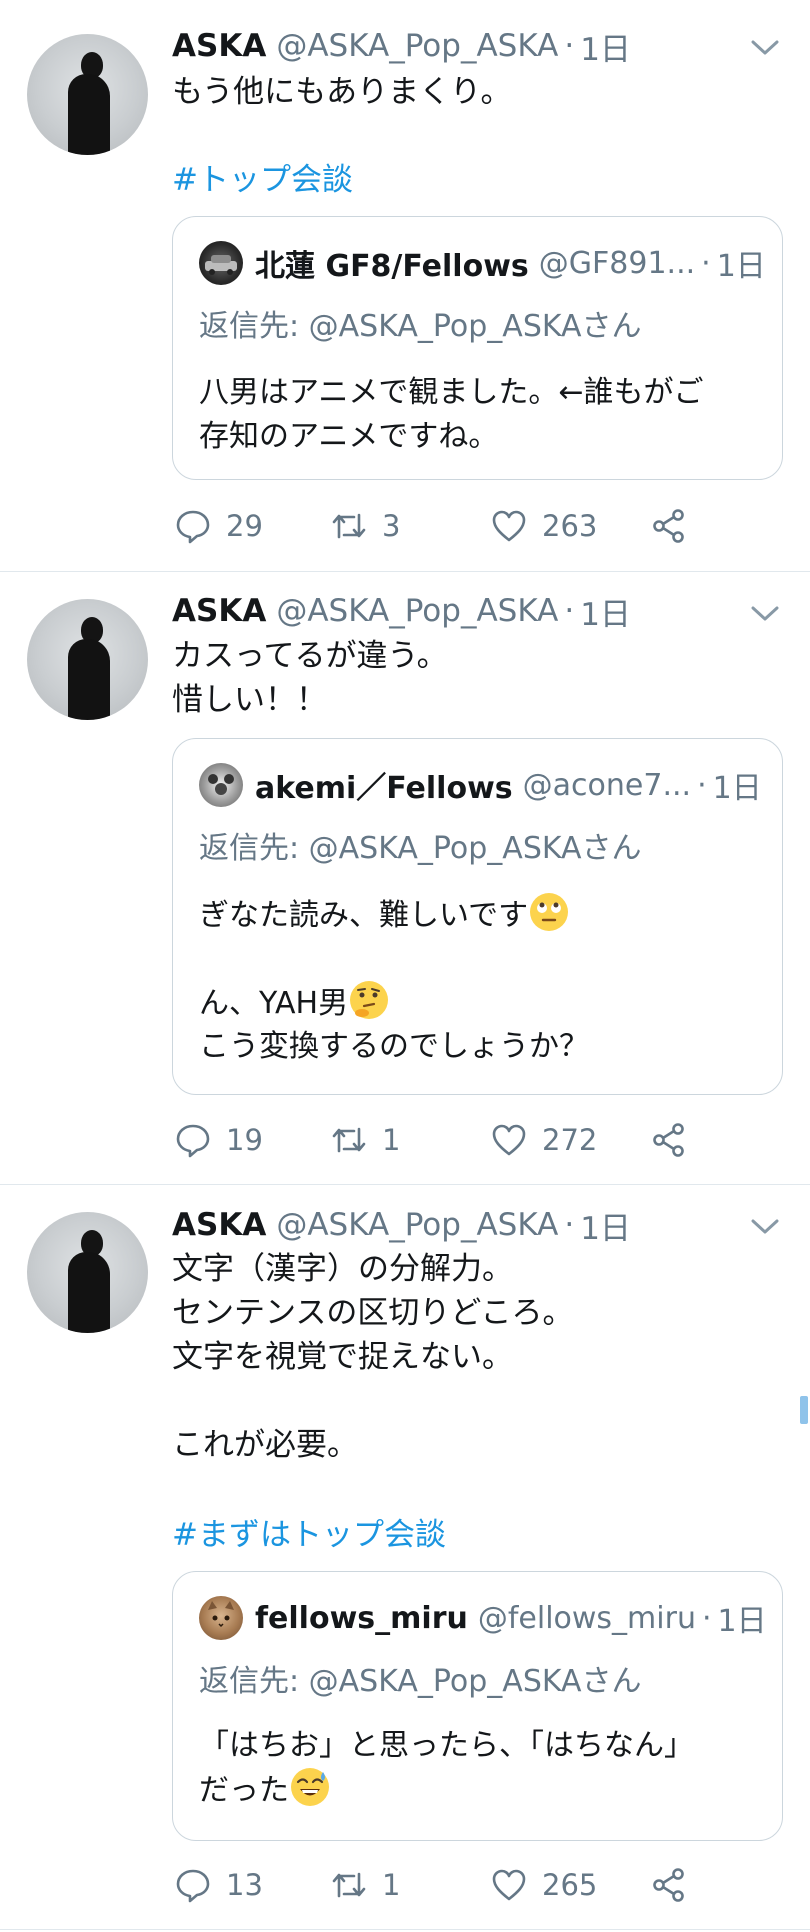 This screenshot has height=1932, width=810. What do you see at coordinates (262, 180) in the screenshot?
I see `hashtag-link: #トップ会談` at bounding box center [262, 180].